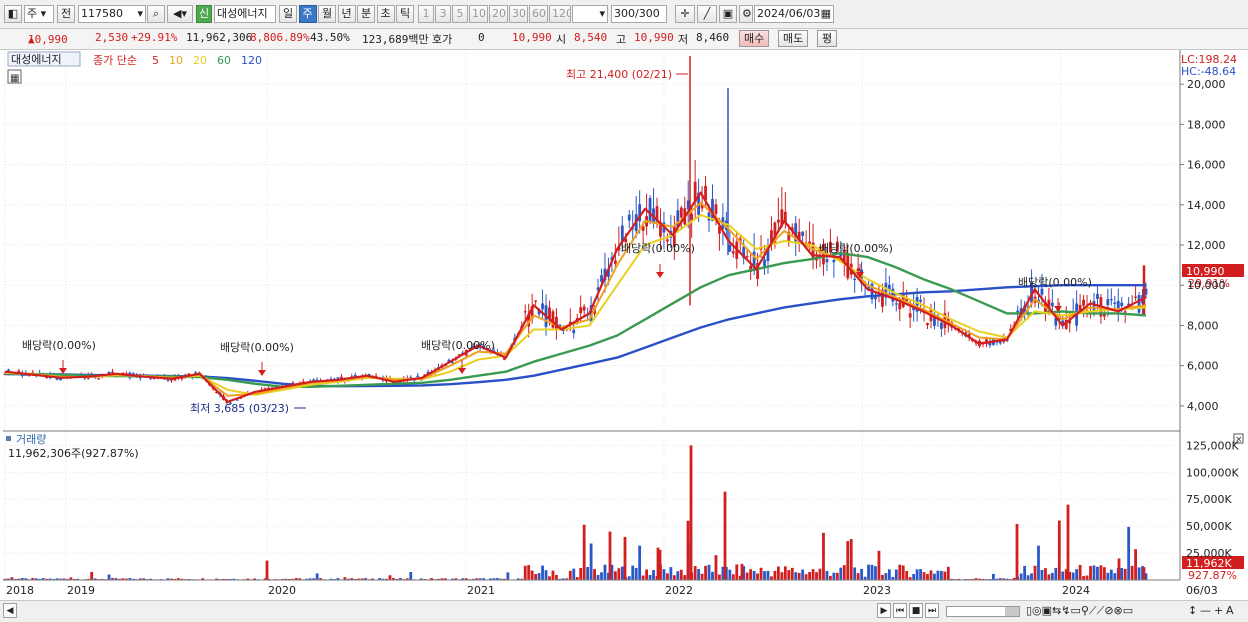 This screenshot has height=622, width=1248. Describe the element at coordinates (36, 59) in the screenshot. I see `stock-tag: 대성에너지` at that location.